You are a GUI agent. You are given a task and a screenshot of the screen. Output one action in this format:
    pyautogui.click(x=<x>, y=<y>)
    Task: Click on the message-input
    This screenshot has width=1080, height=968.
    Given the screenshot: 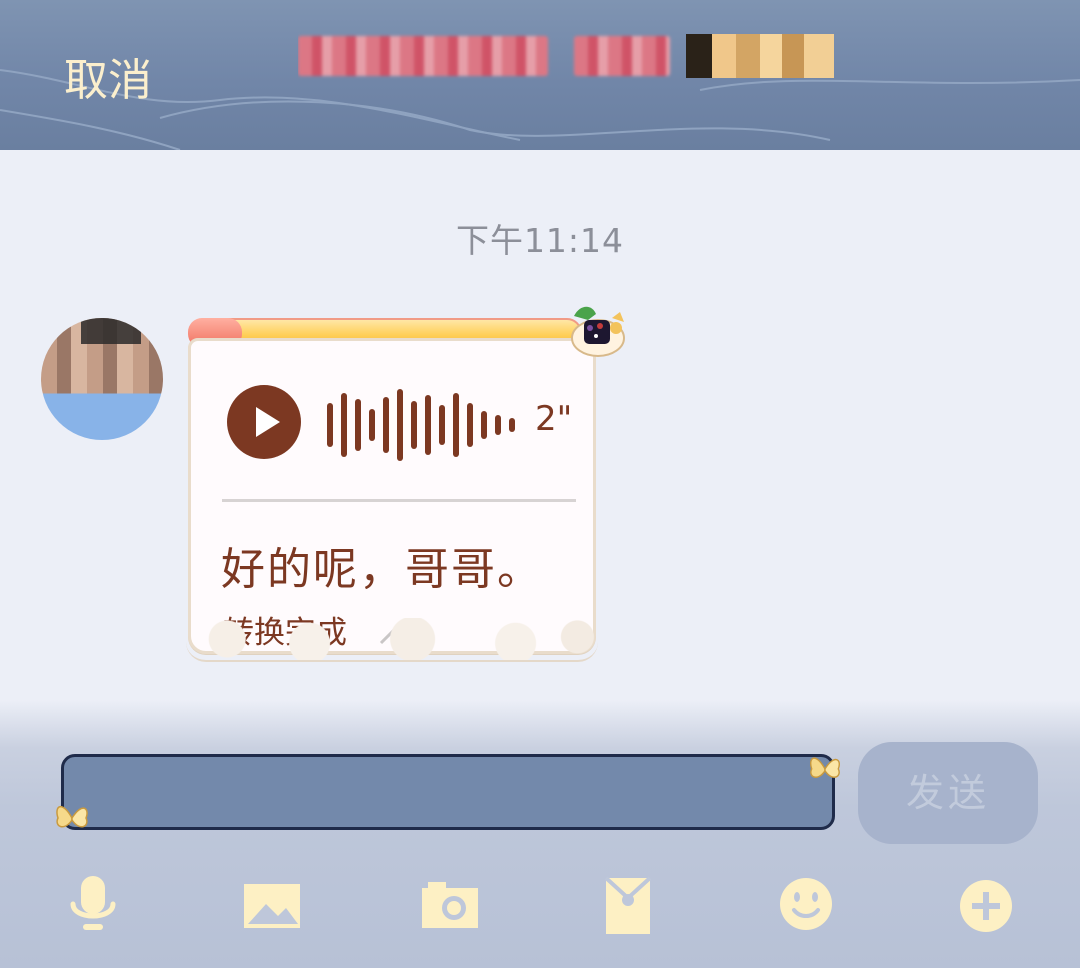 What is the action you would take?
    pyautogui.click(x=448, y=792)
    